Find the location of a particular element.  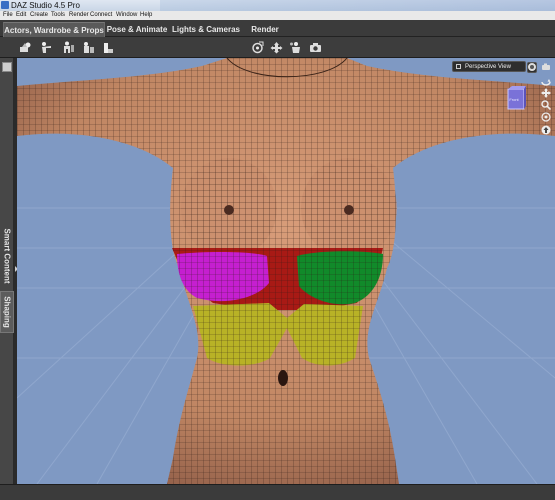

menu-edit: Edit is located at coordinates (21, 15).